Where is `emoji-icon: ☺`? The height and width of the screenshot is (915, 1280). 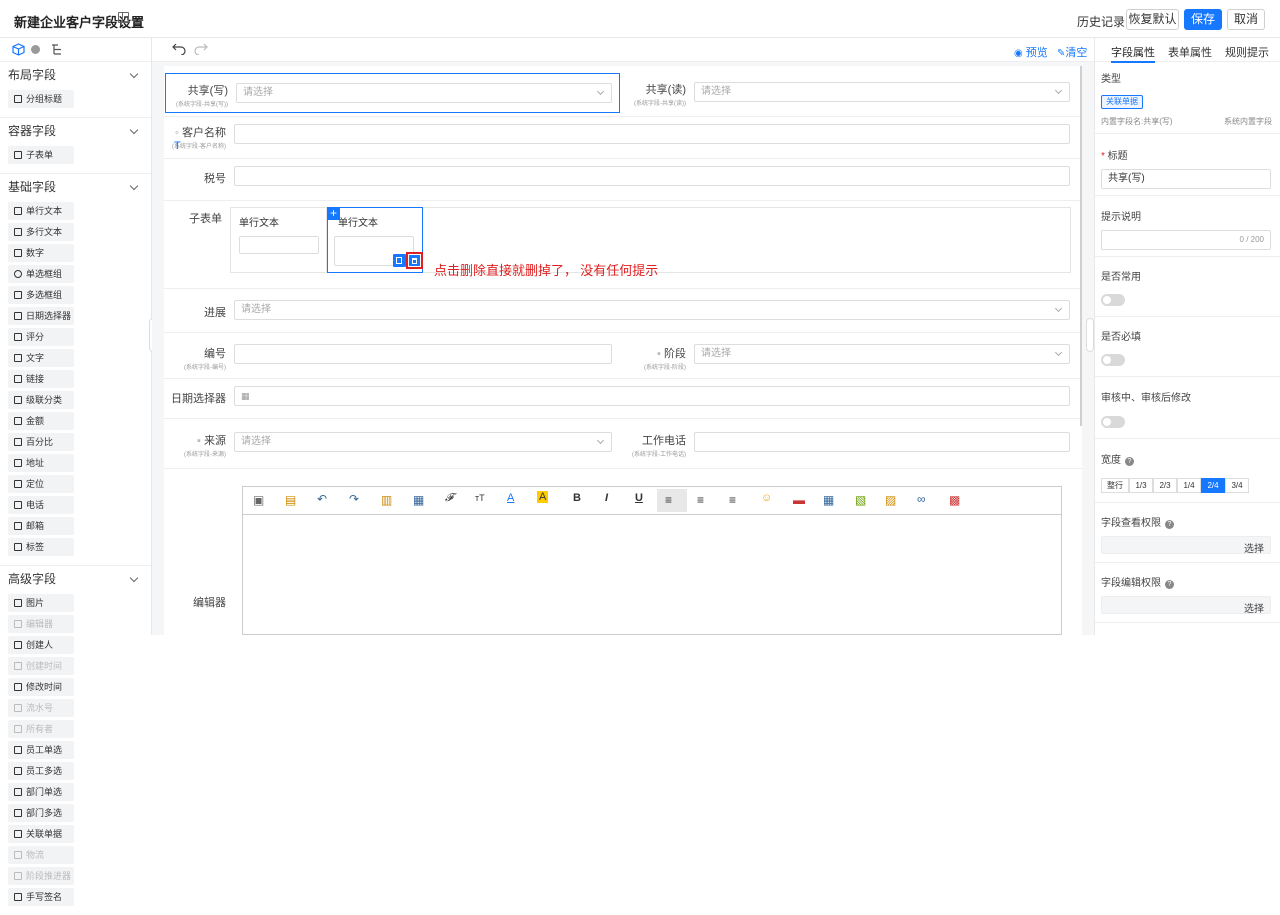 emoji-icon: ☺ is located at coordinates (766, 498).